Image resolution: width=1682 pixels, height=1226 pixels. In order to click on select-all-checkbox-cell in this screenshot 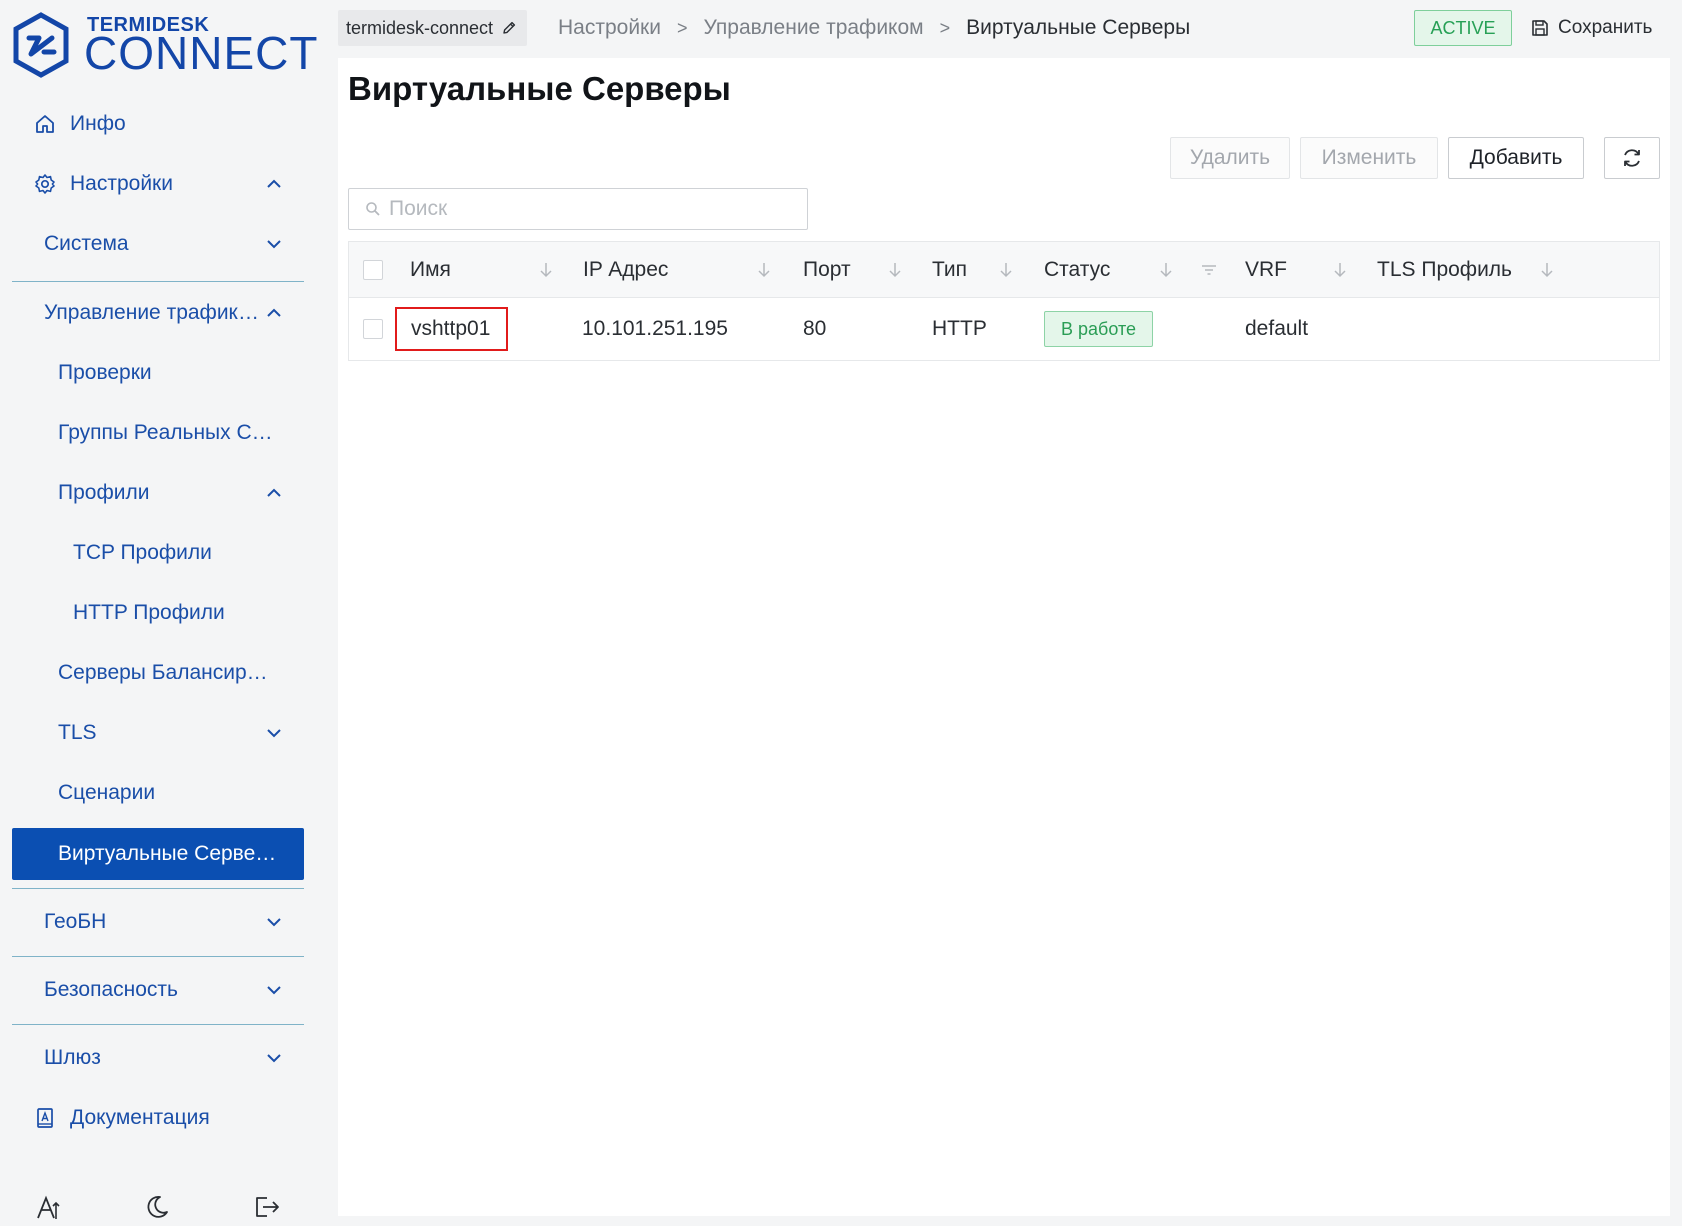, I will do `click(373, 269)`.